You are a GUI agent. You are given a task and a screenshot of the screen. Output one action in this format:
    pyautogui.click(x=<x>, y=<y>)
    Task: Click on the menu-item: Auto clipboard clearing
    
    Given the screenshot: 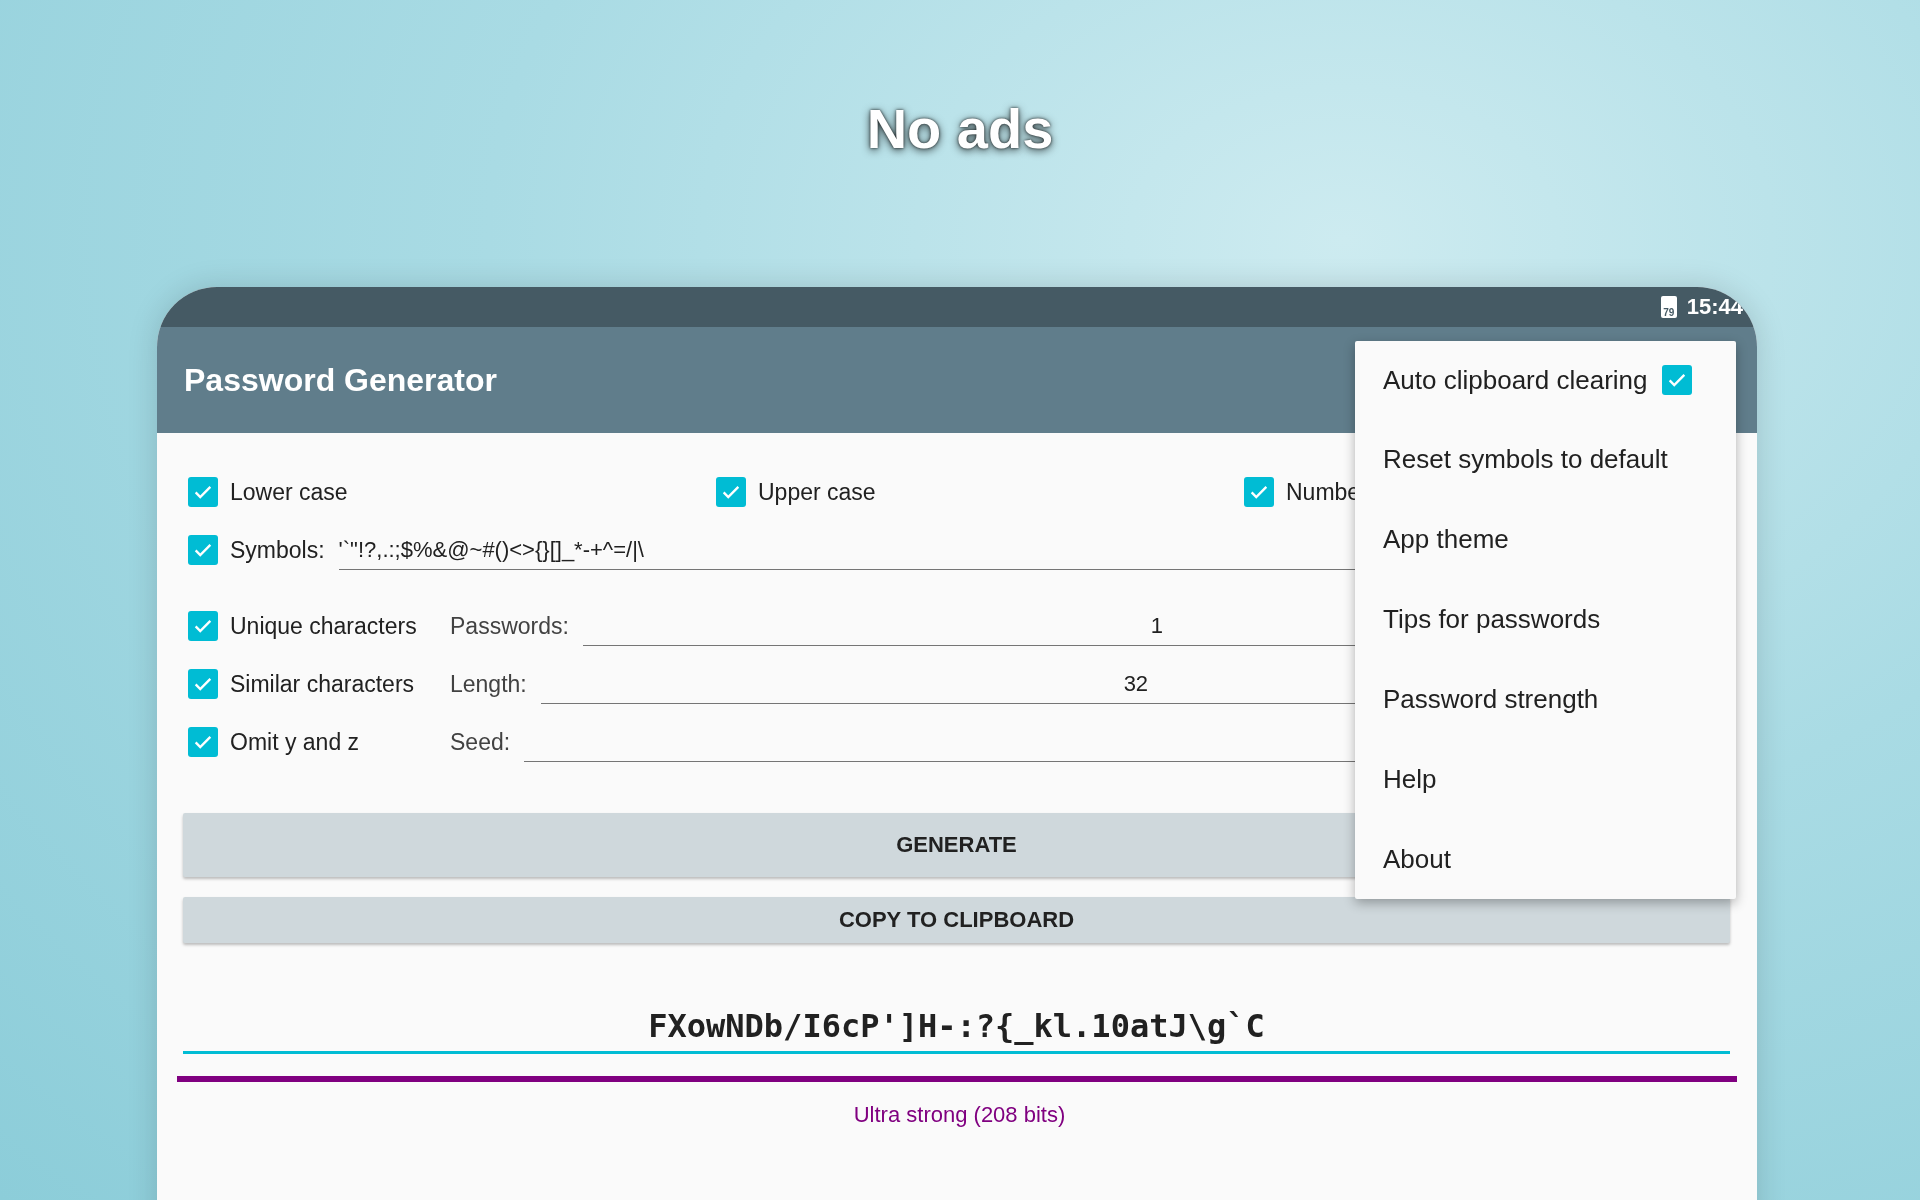 What is the action you would take?
    pyautogui.click(x=1545, y=380)
    